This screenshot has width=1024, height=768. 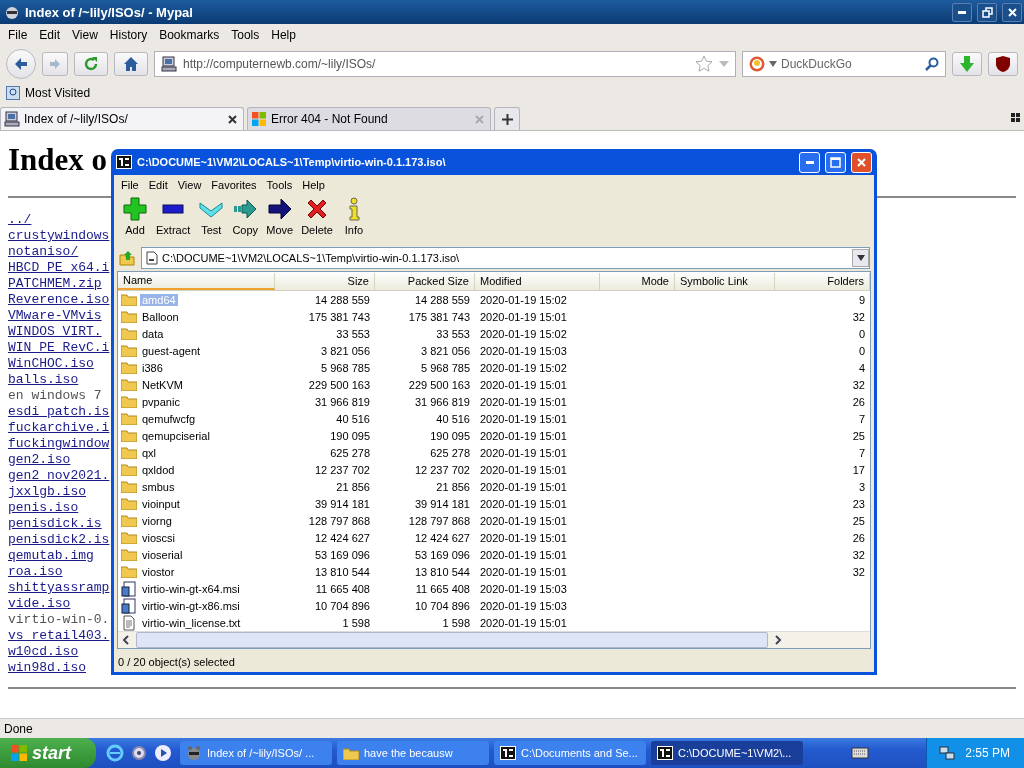 What do you see at coordinates (425, 281) in the screenshot?
I see `column-header: Packed Size` at bounding box center [425, 281].